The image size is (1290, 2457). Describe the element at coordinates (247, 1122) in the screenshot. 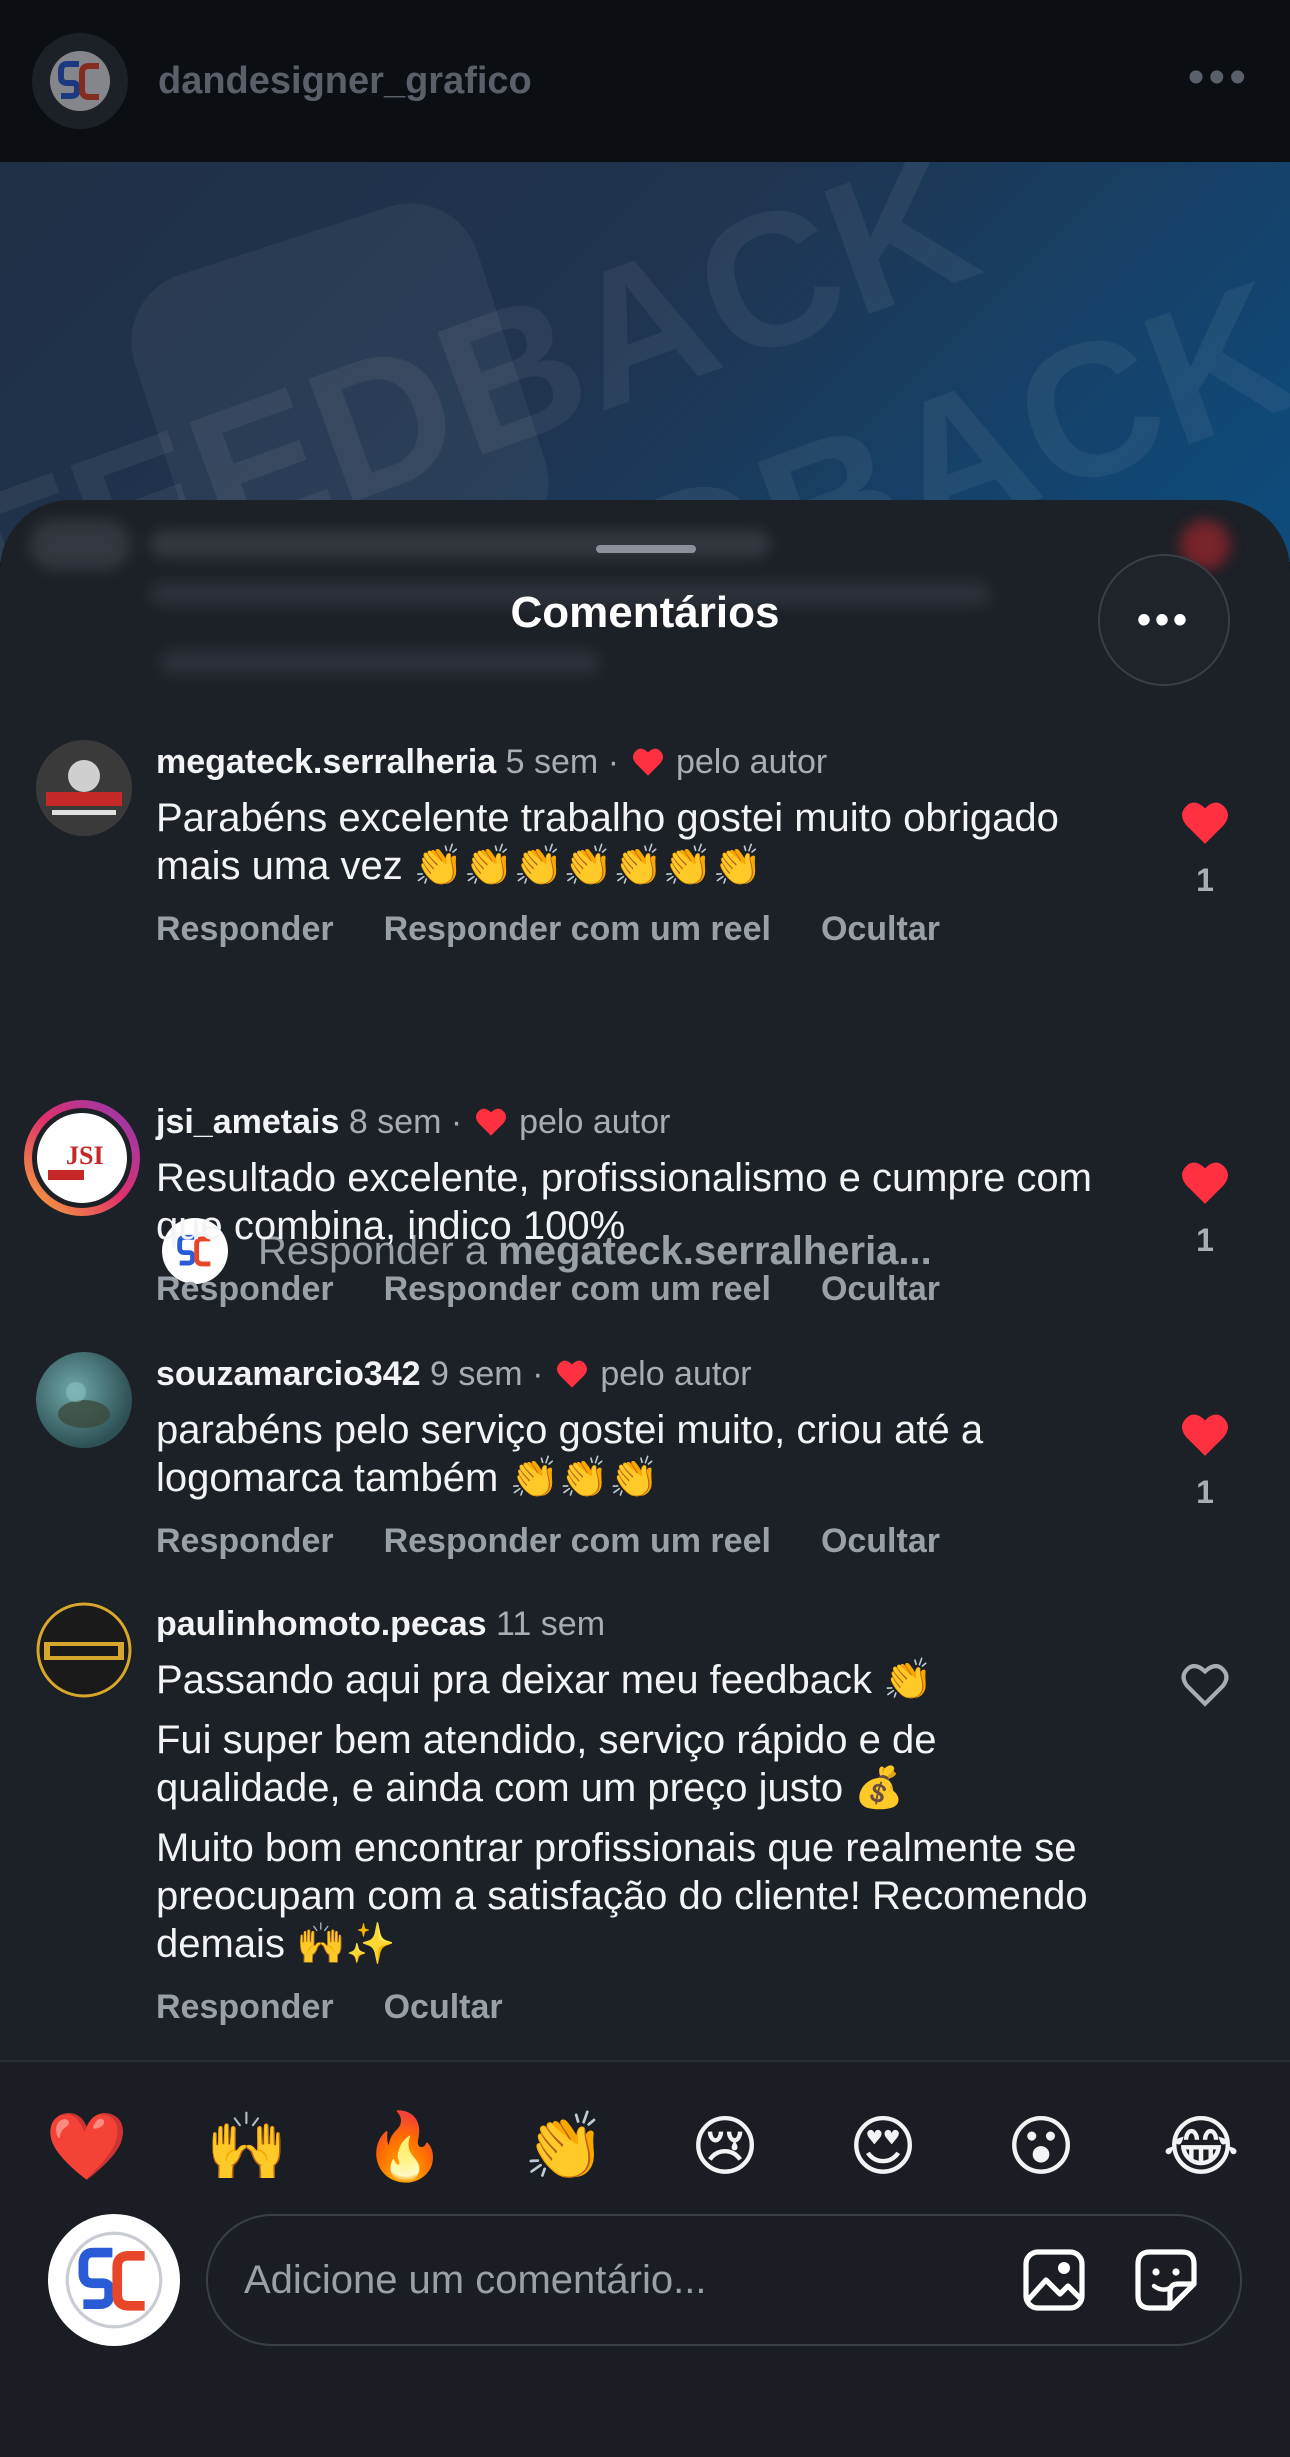

I see `comment-username: jsi_ametais` at that location.